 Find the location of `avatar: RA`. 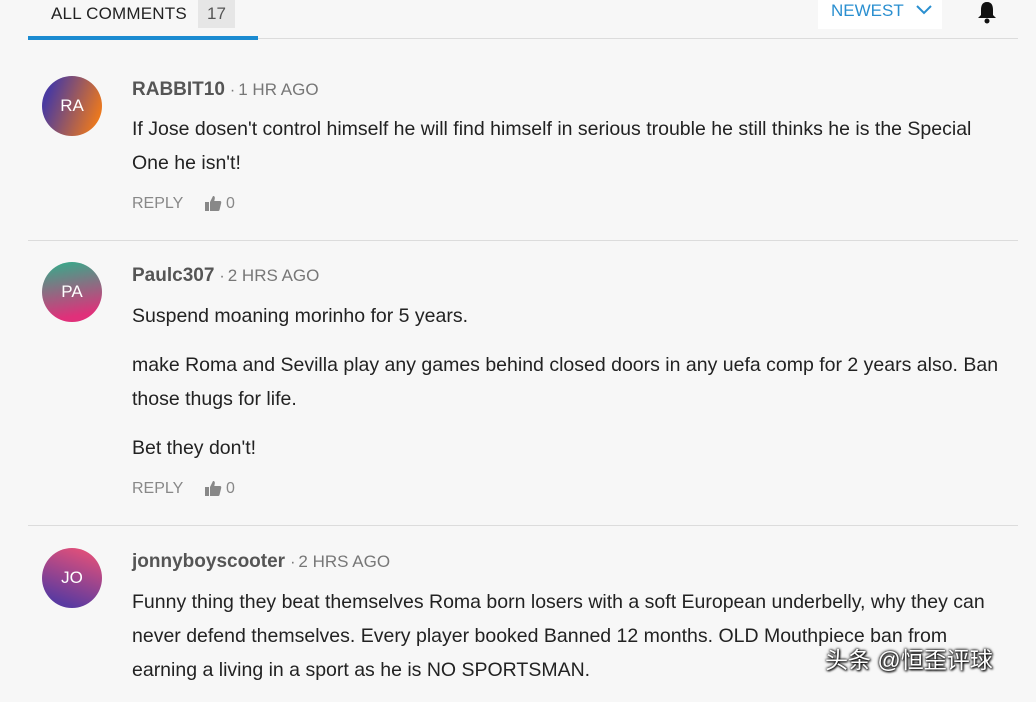

avatar: RA is located at coordinates (72, 106).